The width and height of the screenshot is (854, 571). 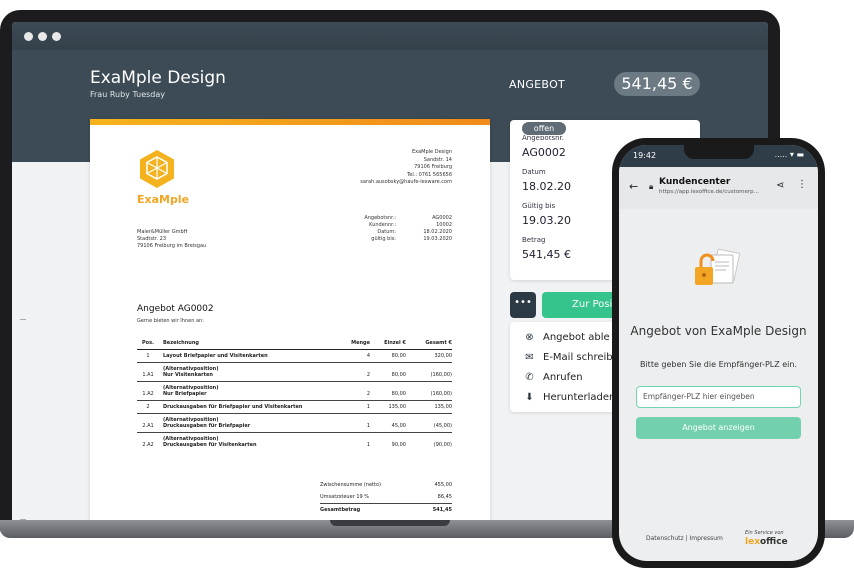 What do you see at coordinates (802, 184) in the screenshot?
I see `overflow-menu-icon: ⋮` at bounding box center [802, 184].